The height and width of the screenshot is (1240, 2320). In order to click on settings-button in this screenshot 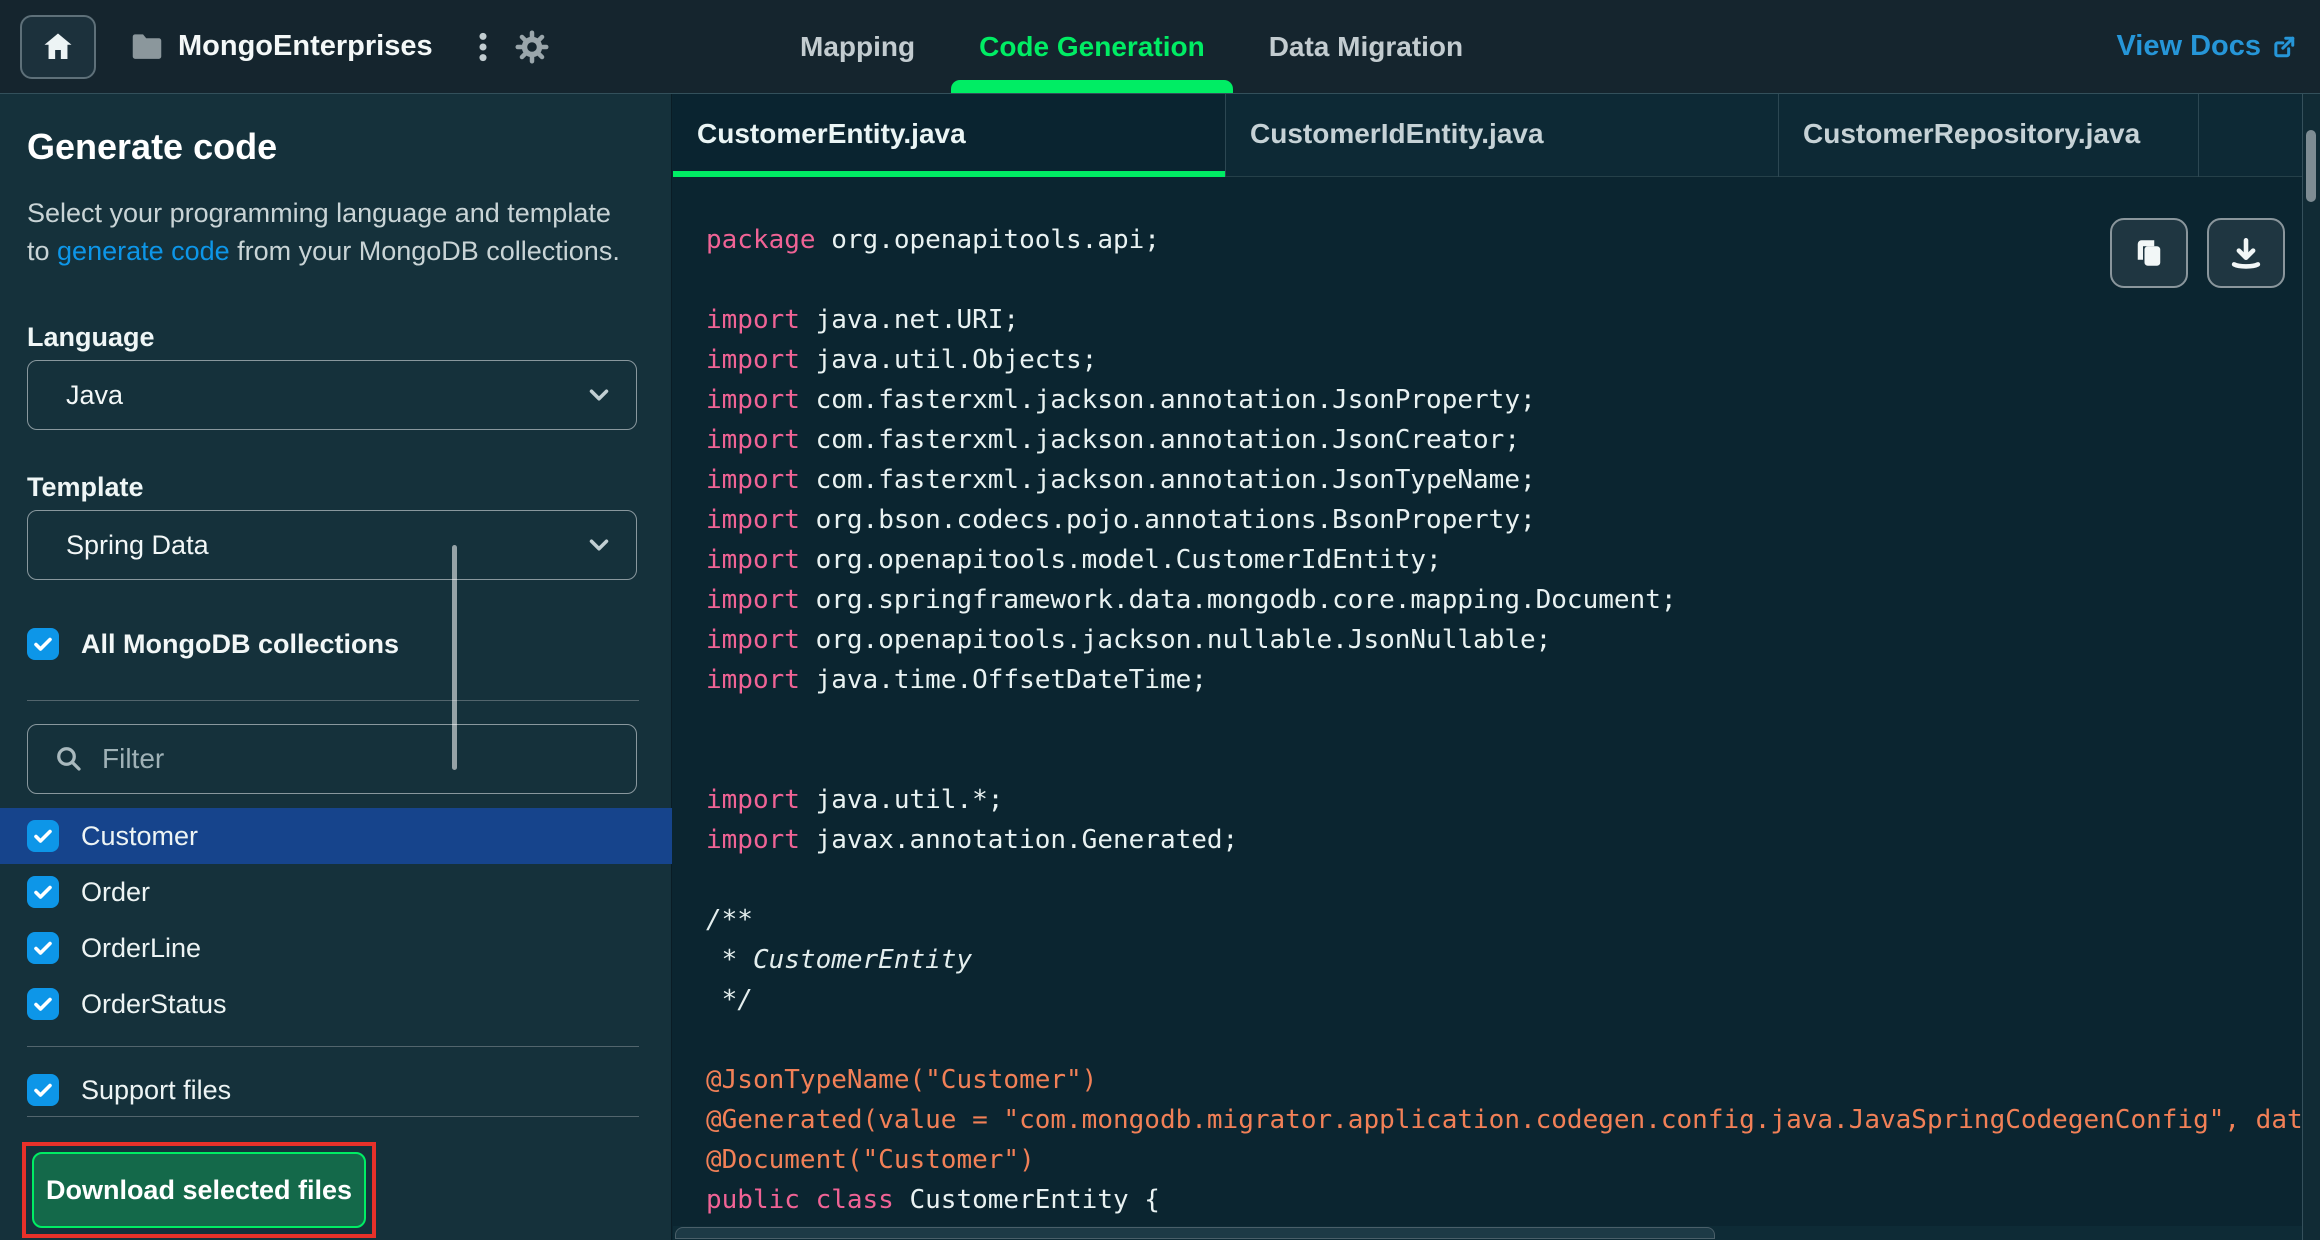, I will do `click(532, 47)`.